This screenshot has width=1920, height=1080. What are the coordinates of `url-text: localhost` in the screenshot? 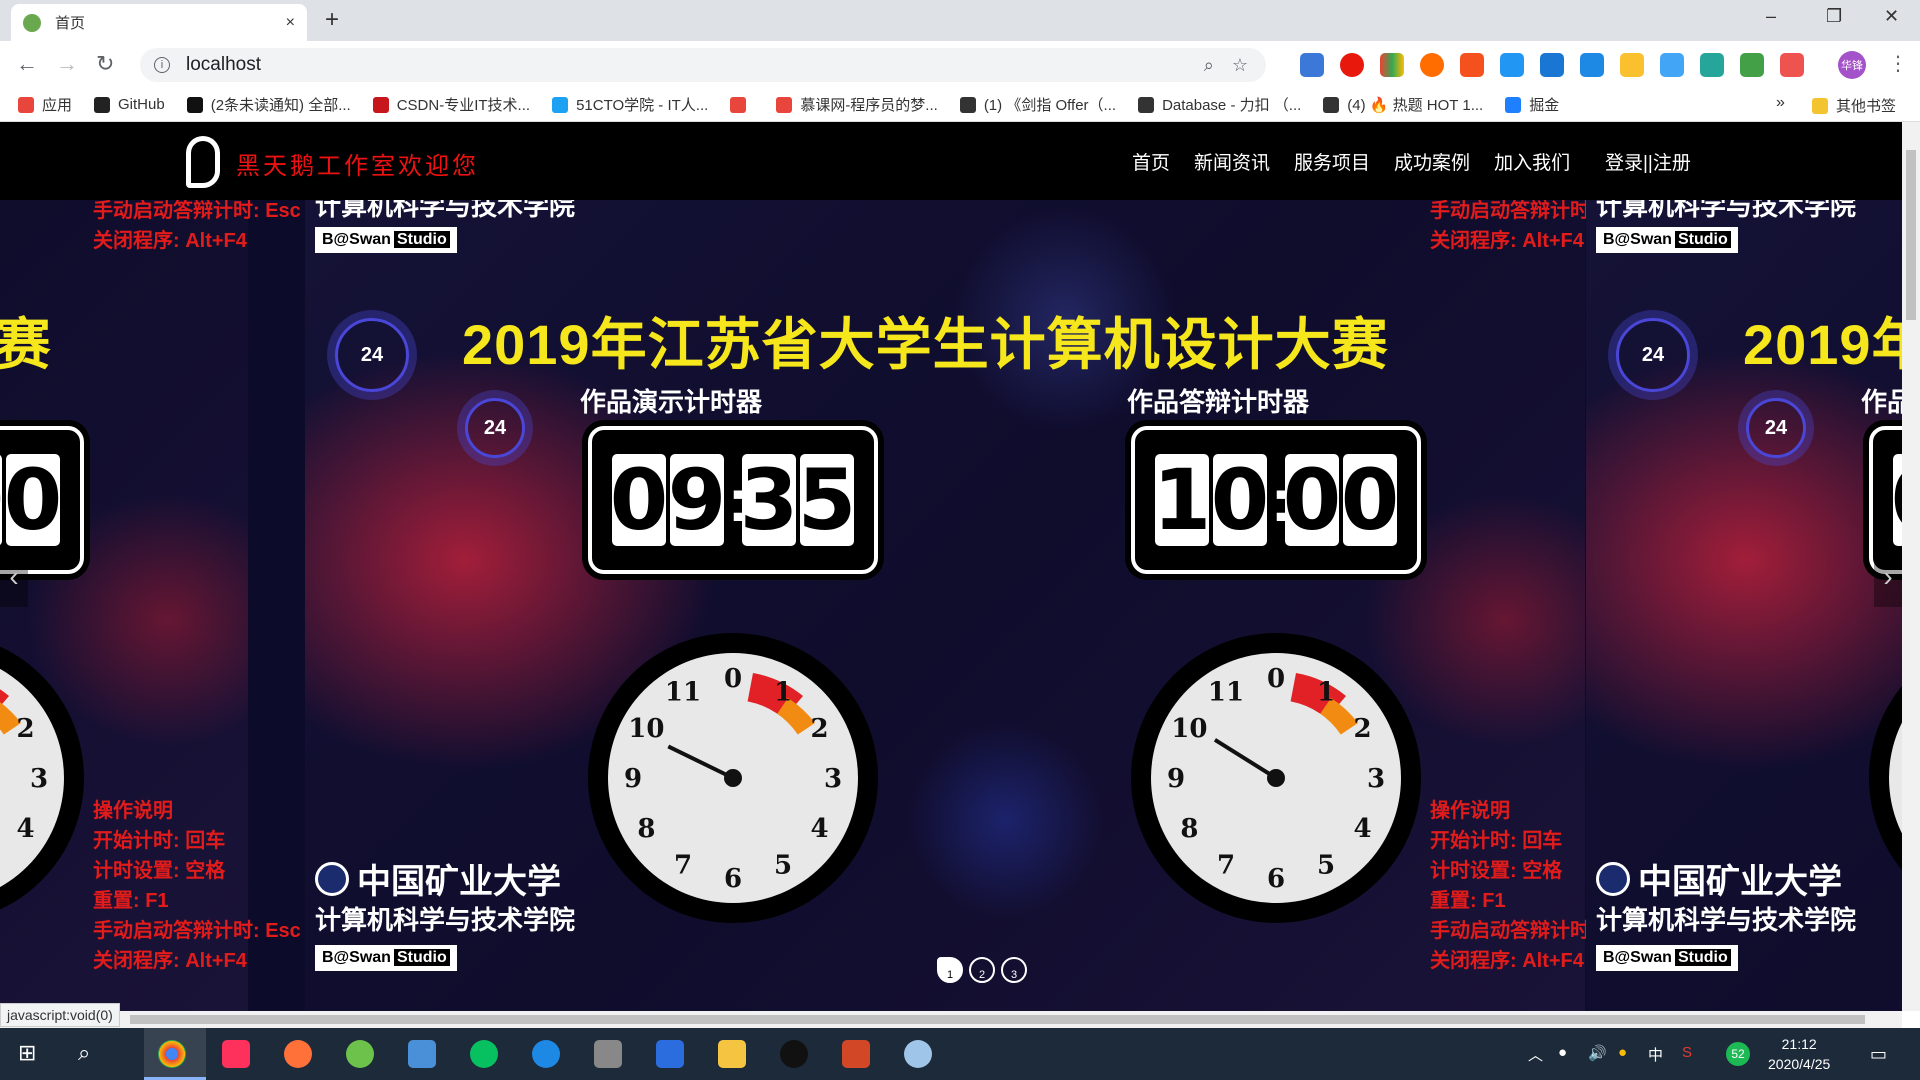 It's located at (695, 65).